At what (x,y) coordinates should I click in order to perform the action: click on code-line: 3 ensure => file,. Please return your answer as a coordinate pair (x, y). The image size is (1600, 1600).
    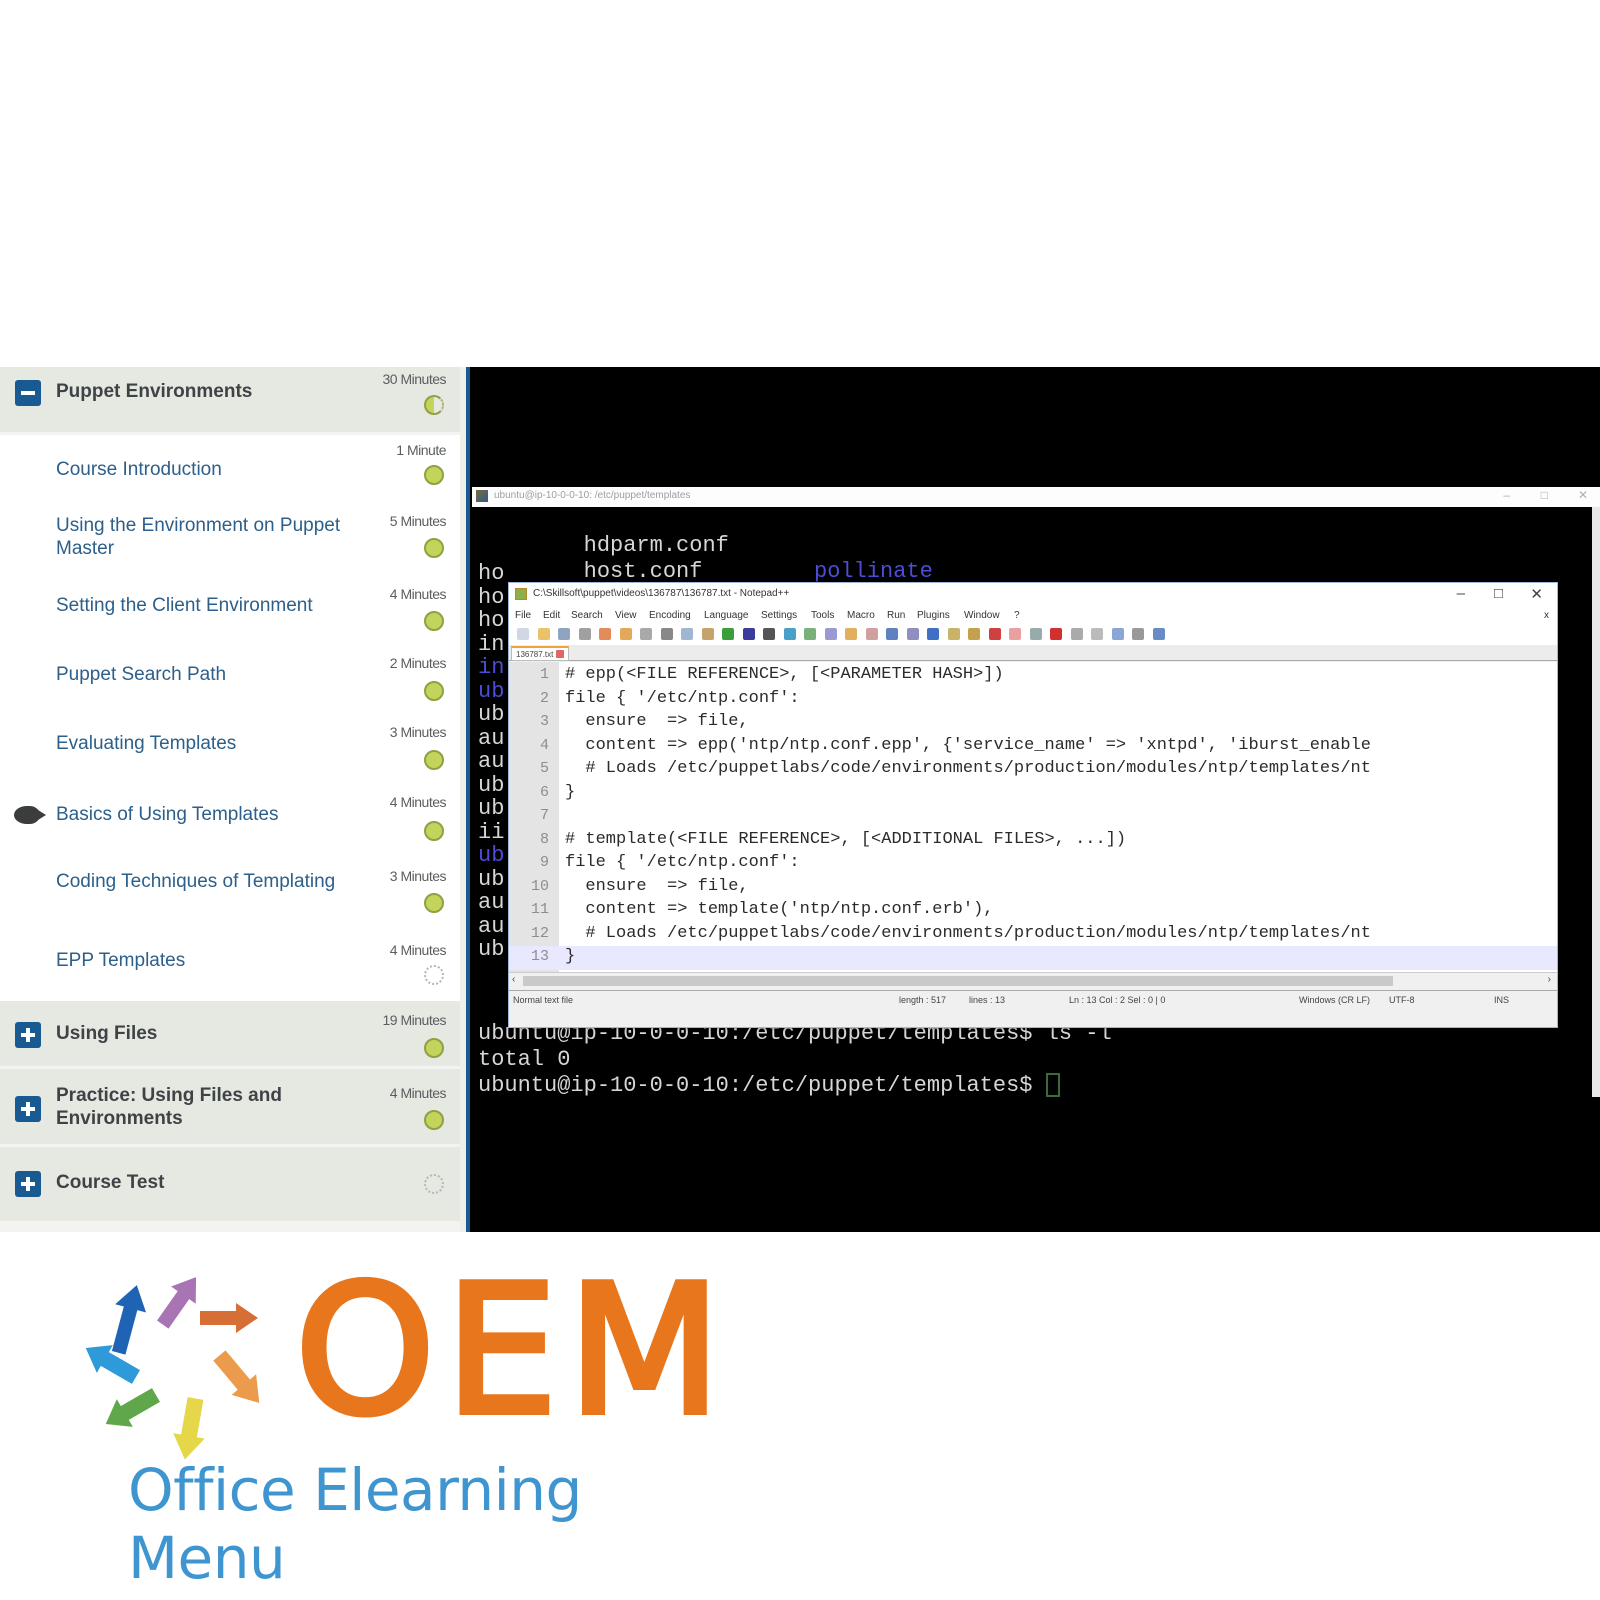
    Looking at the image, I should click on (1033, 723).